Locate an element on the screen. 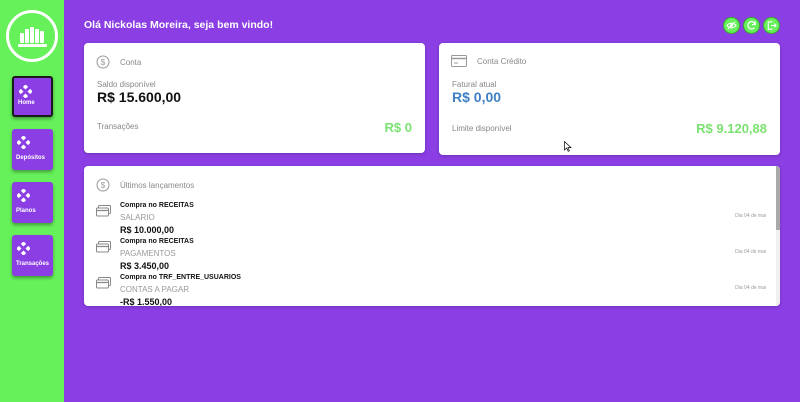  transaction-value: R$ 3.450,00 is located at coordinates (145, 266).